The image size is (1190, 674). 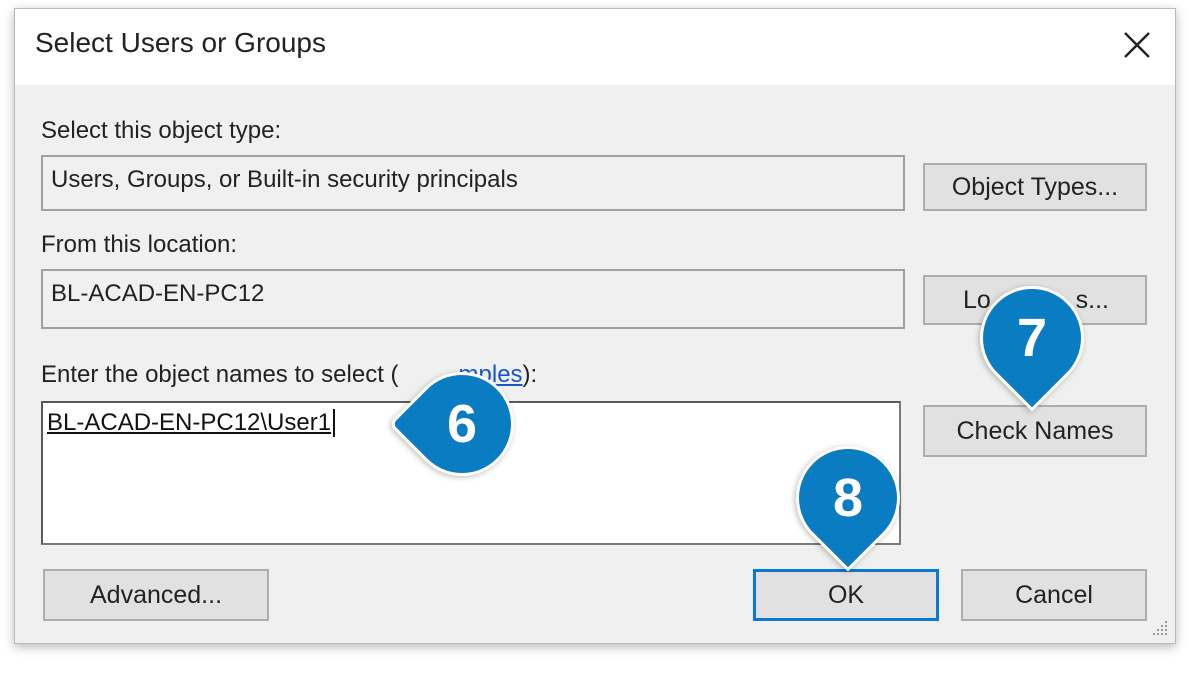 What do you see at coordinates (1035, 431) in the screenshot?
I see `check-names-button: Check Names` at bounding box center [1035, 431].